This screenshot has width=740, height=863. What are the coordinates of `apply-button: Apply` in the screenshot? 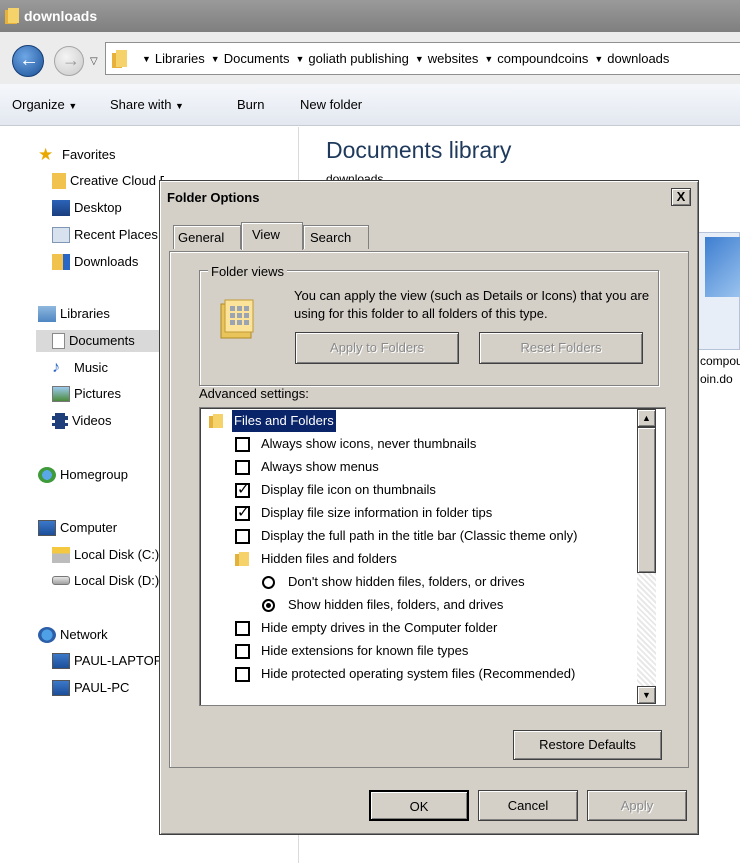 It's located at (637, 805).